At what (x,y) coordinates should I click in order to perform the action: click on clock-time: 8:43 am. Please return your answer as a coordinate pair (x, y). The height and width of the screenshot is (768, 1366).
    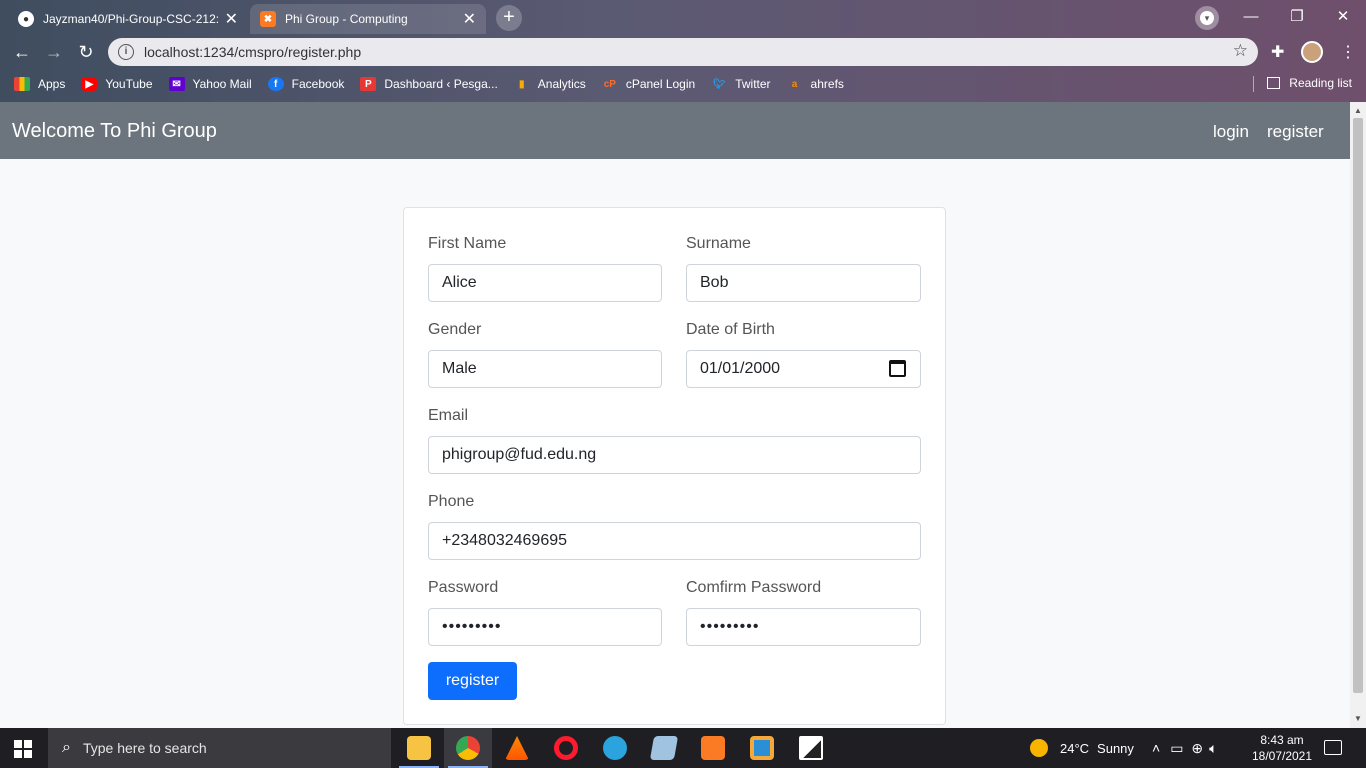
    Looking at the image, I should click on (1282, 740).